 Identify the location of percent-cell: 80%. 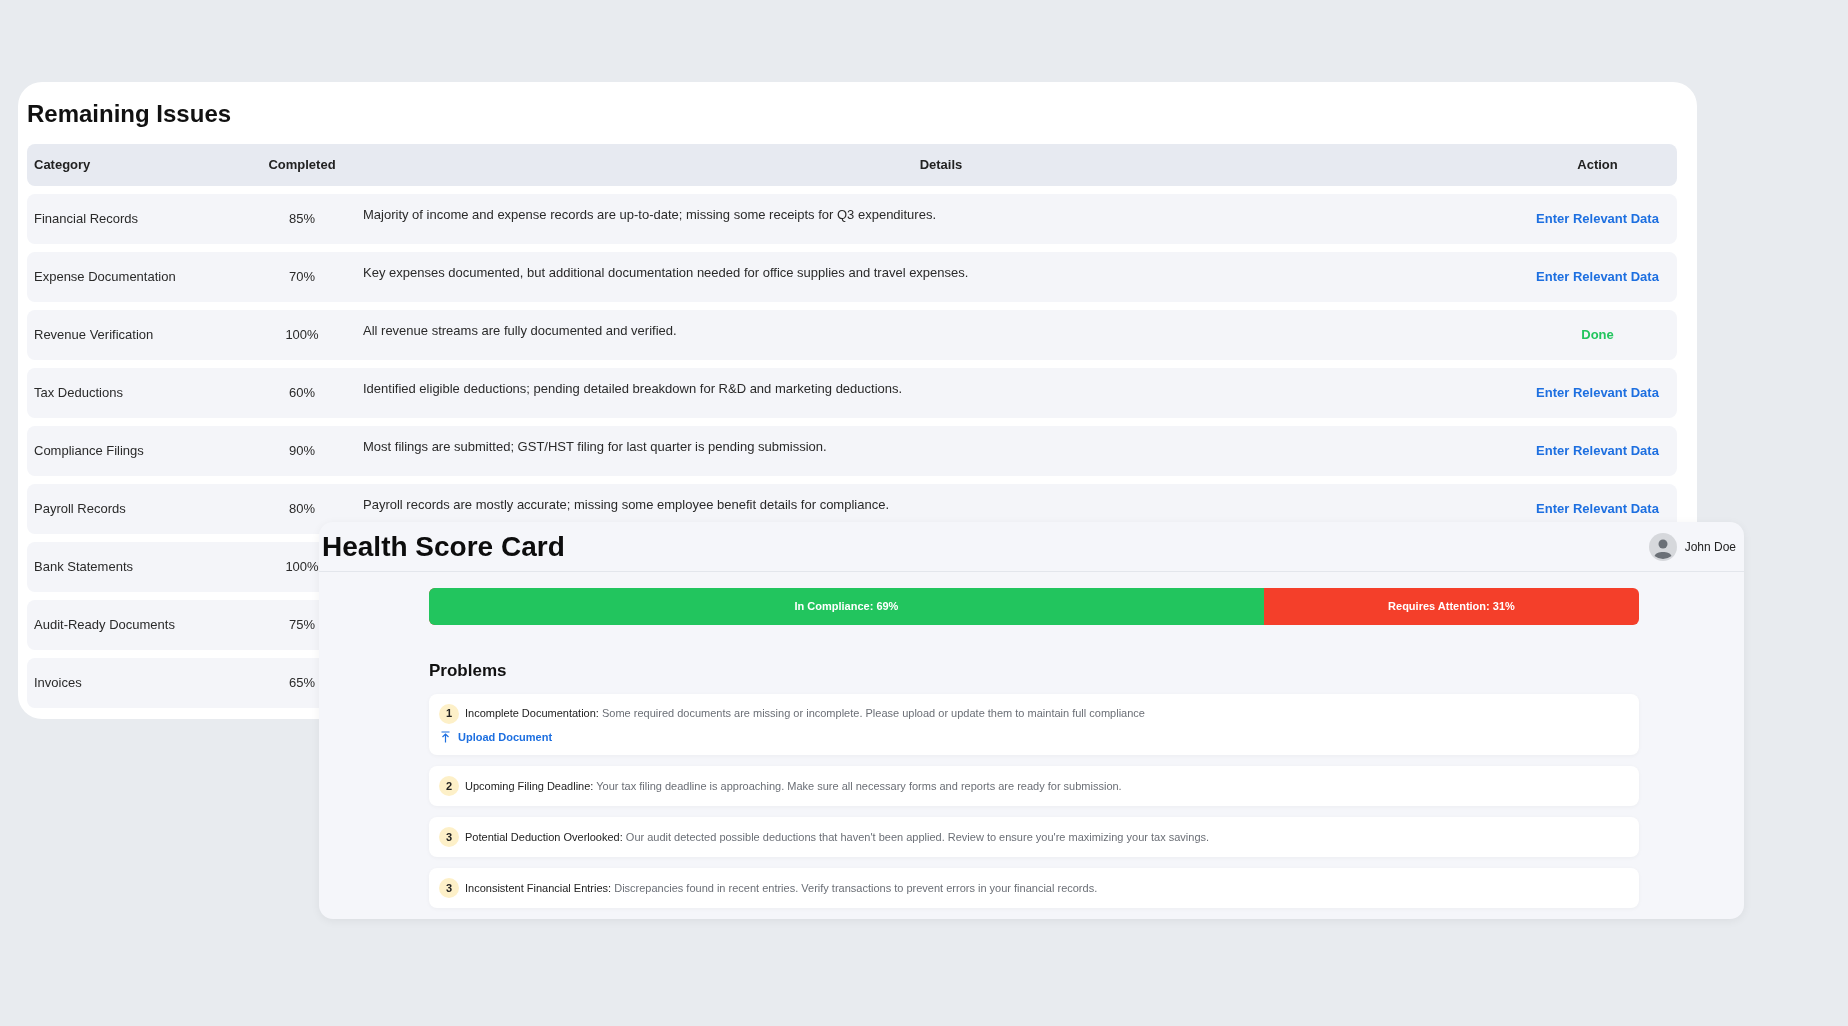
(302, 509).